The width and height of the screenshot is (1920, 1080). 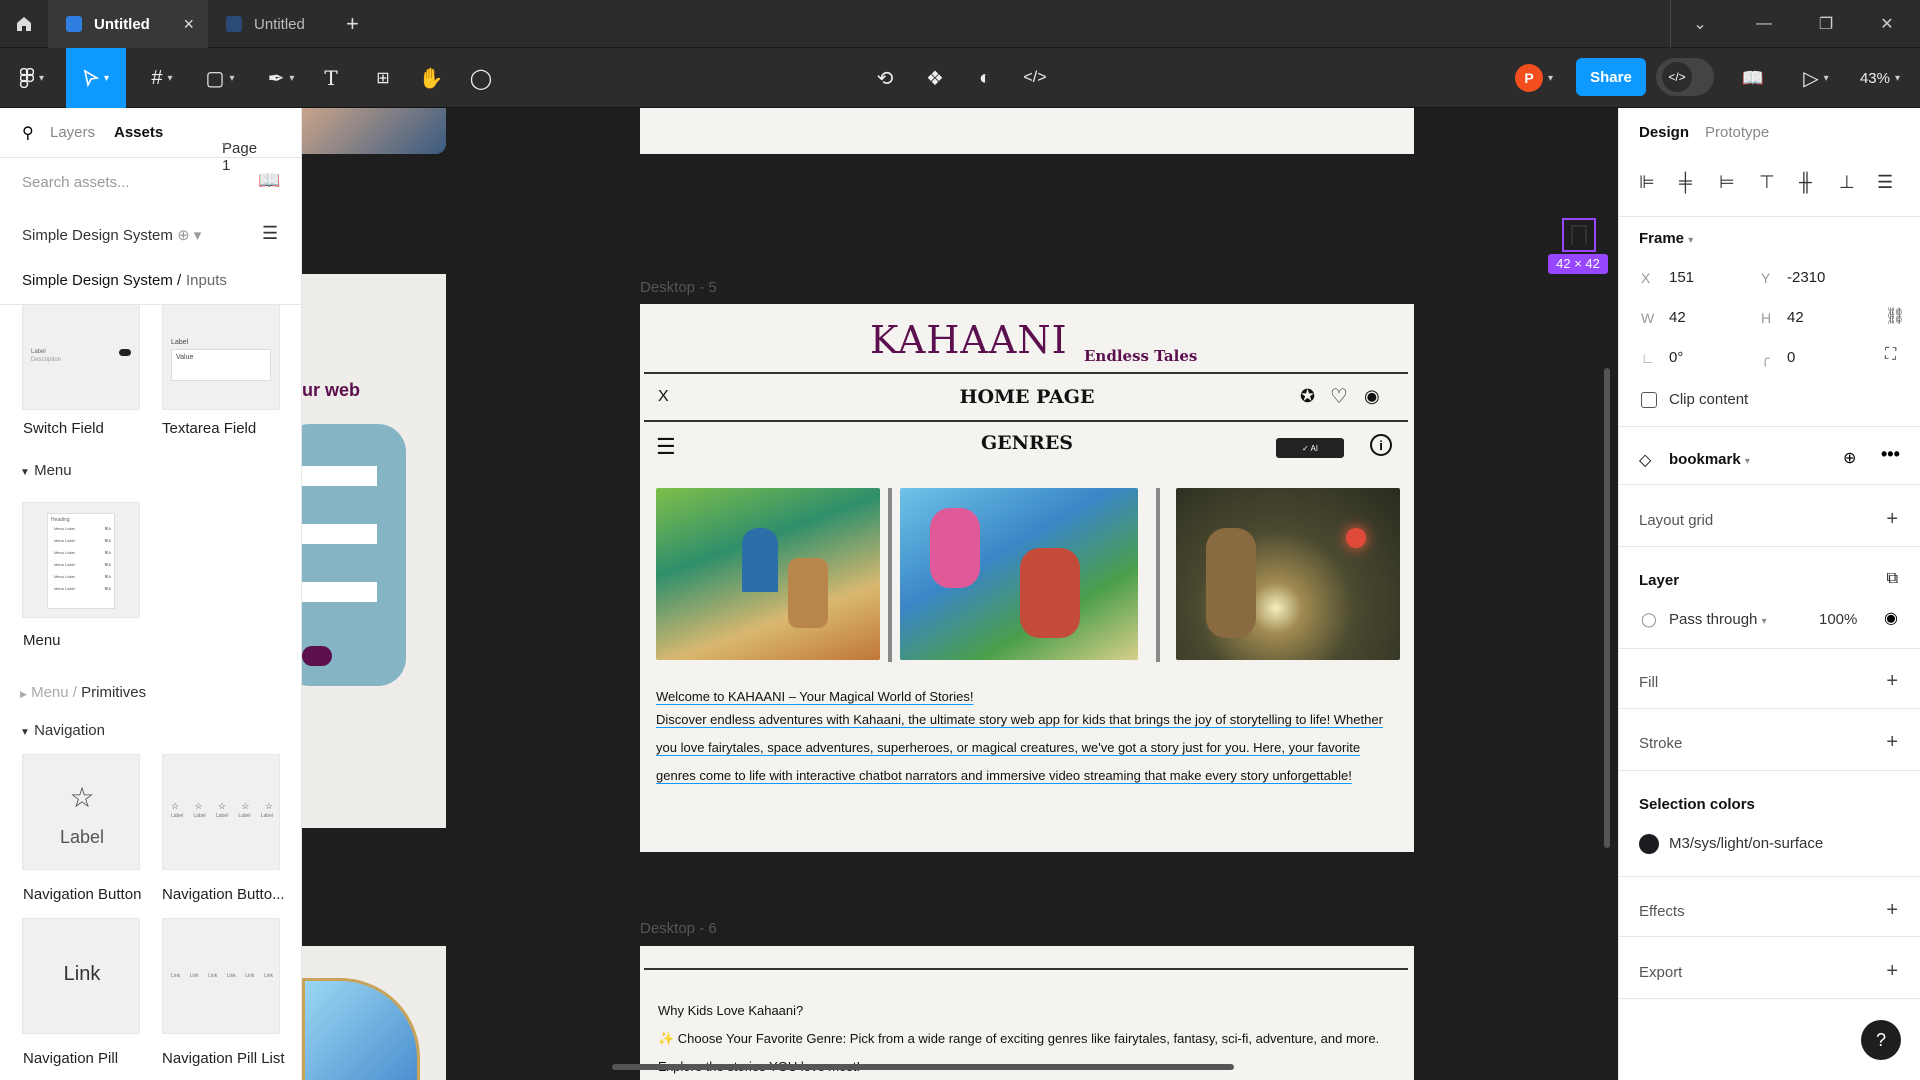 What do you see at coordinates (374, 551) in the screenshot?
I see `partial-frame-left: ur web` at bounding box center [374, 551].